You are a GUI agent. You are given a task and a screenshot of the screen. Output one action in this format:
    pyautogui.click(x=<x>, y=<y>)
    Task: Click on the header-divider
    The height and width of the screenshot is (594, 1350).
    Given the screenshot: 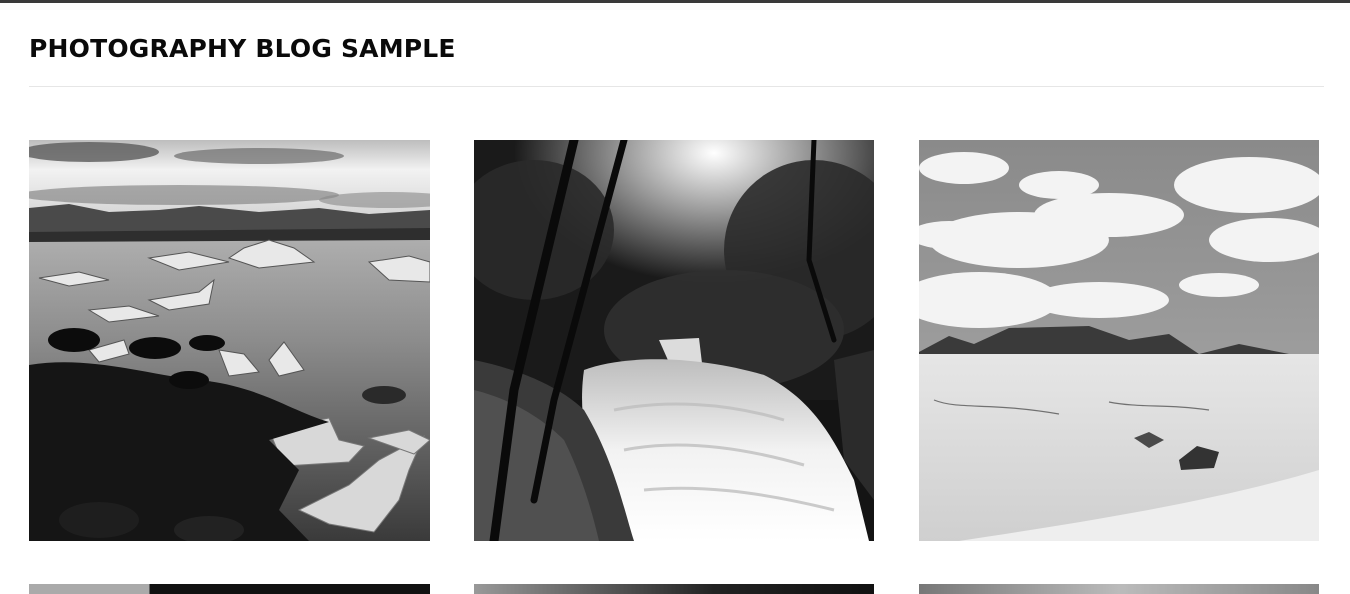 What is the action you would take?
    pyautogui.click(x=676, y=86)
    